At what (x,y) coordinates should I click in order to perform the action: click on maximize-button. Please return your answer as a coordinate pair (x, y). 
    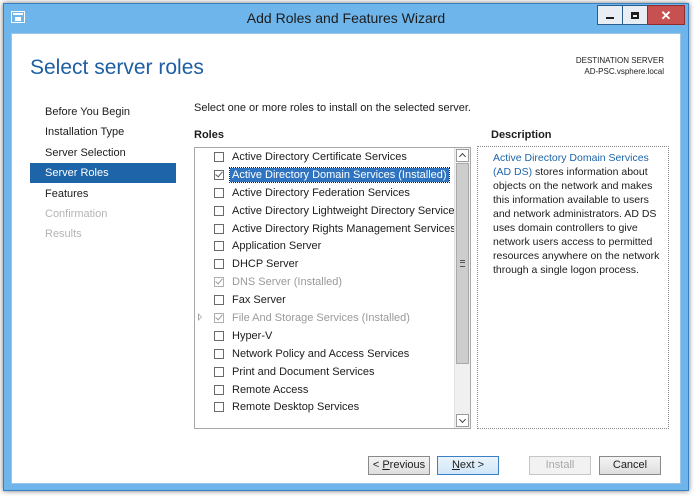
    Looking at the image, I should click on (635, 15).